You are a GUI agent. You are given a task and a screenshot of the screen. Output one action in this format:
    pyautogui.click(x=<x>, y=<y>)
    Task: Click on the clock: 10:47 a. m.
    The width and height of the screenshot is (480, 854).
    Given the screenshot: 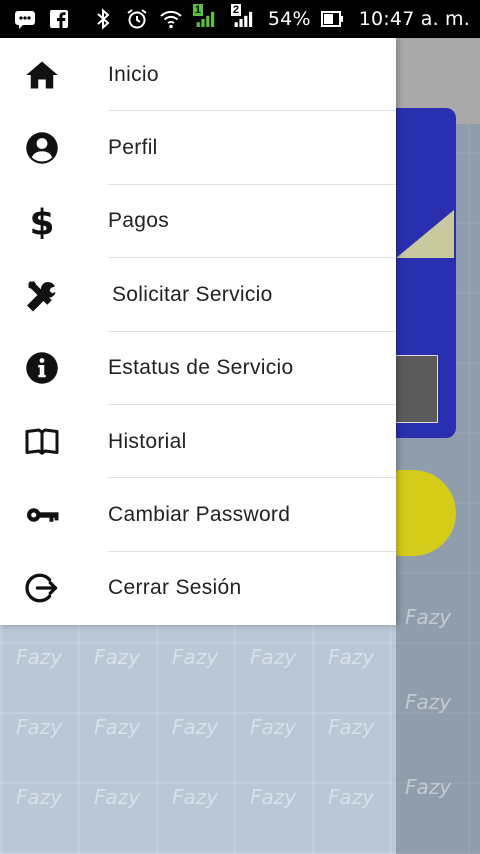 What is the action you would take?
    pyautogui.click(x=414, y=19)
    